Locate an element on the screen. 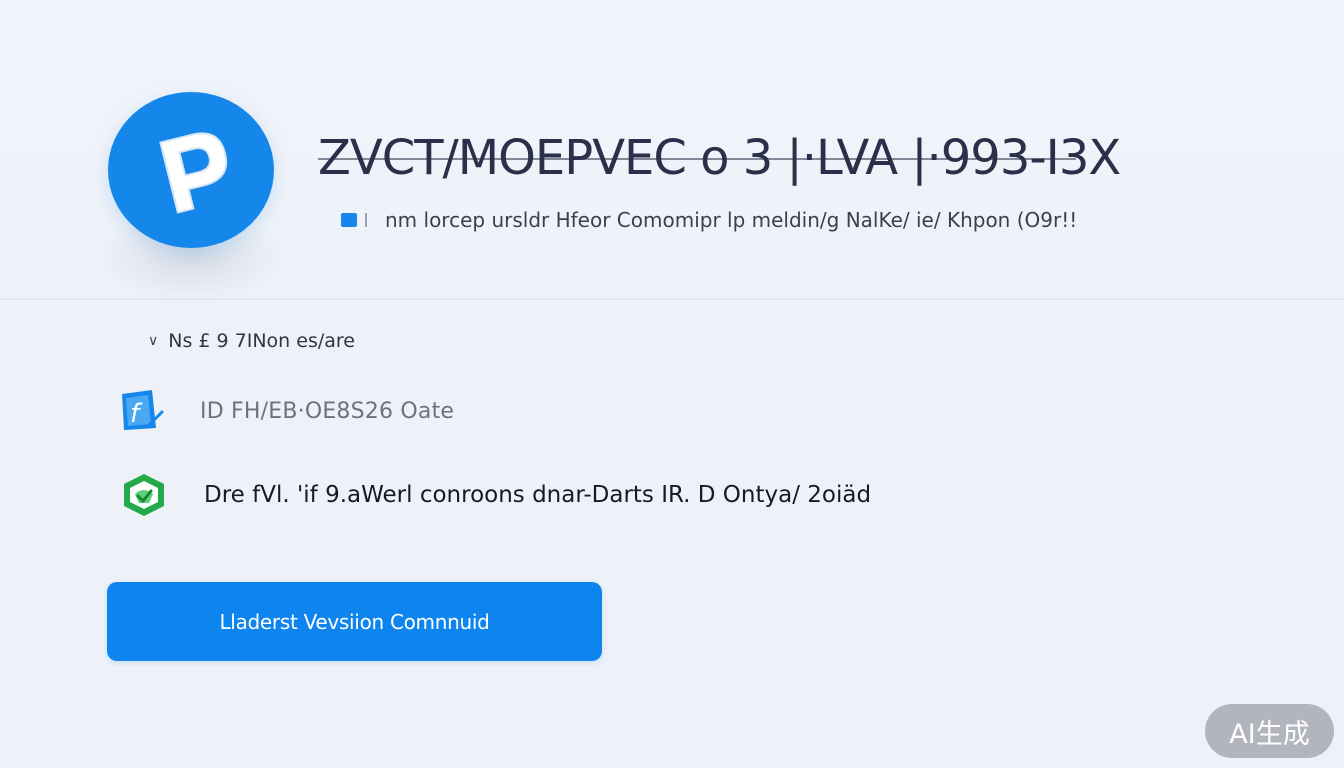 The width and height of the screenshot is (1344, 768). divider is located at coordinates (366, 220).